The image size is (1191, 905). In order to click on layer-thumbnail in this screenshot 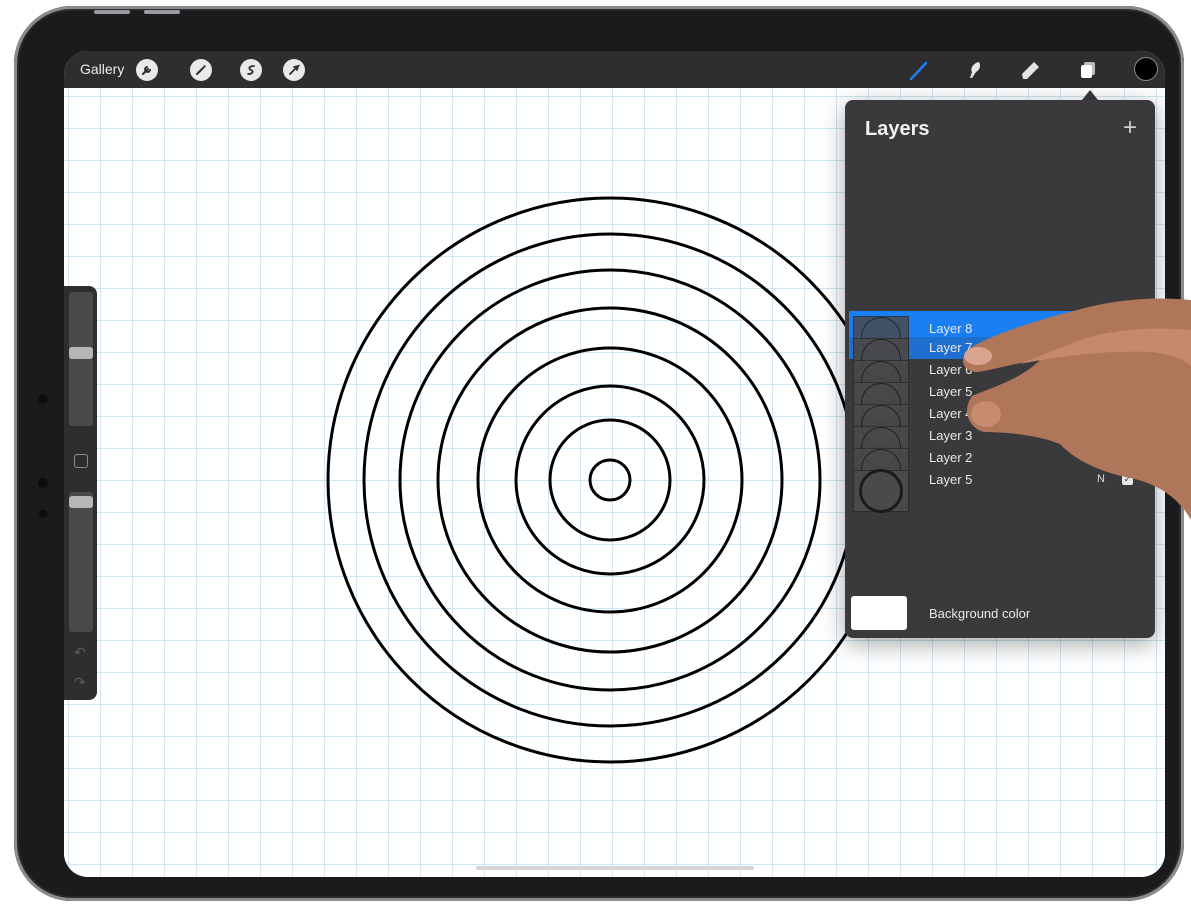, I will do `click(881, 491)`.